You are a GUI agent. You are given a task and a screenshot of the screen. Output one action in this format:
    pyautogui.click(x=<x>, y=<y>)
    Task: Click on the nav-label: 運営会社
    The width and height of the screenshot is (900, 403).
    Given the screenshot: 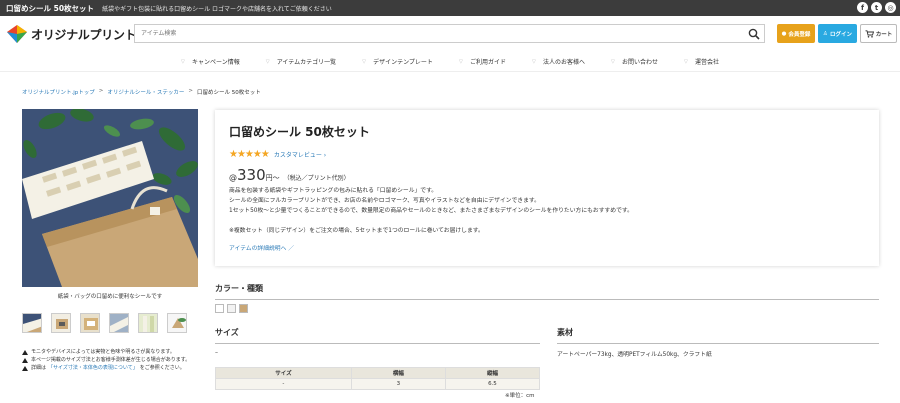 What is the action you would take?
    pyautogui.click(x=706, y=62)
    